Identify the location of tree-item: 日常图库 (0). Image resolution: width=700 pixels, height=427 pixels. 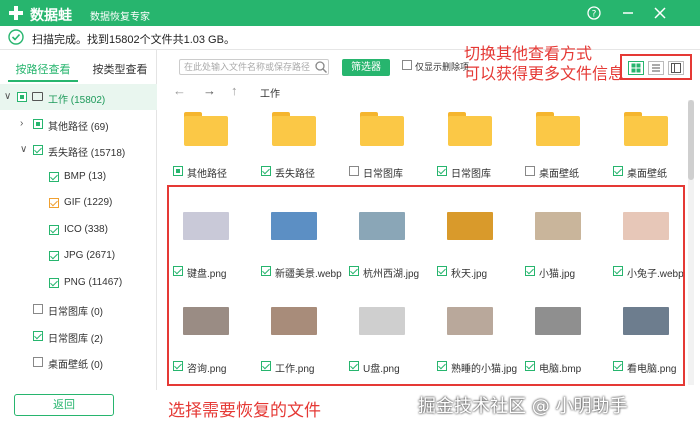
(78, 309).